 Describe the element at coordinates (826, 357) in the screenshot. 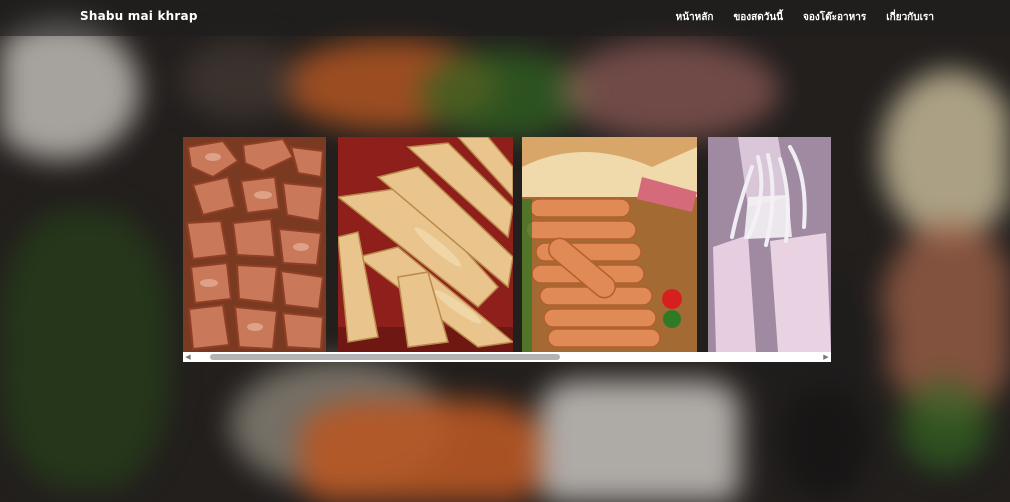

I see `scroll-right-icon: ▶` at that location.